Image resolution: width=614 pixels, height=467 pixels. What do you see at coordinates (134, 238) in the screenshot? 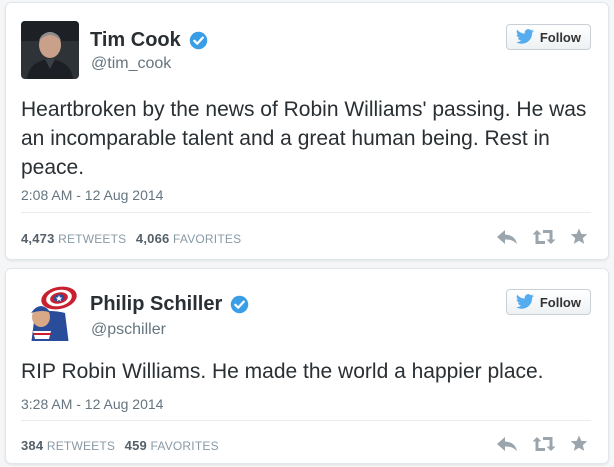
I see `tweet-stats: 4,473 RETWEETS 4,066 FAVORITES` at bounding box center [134, 238].